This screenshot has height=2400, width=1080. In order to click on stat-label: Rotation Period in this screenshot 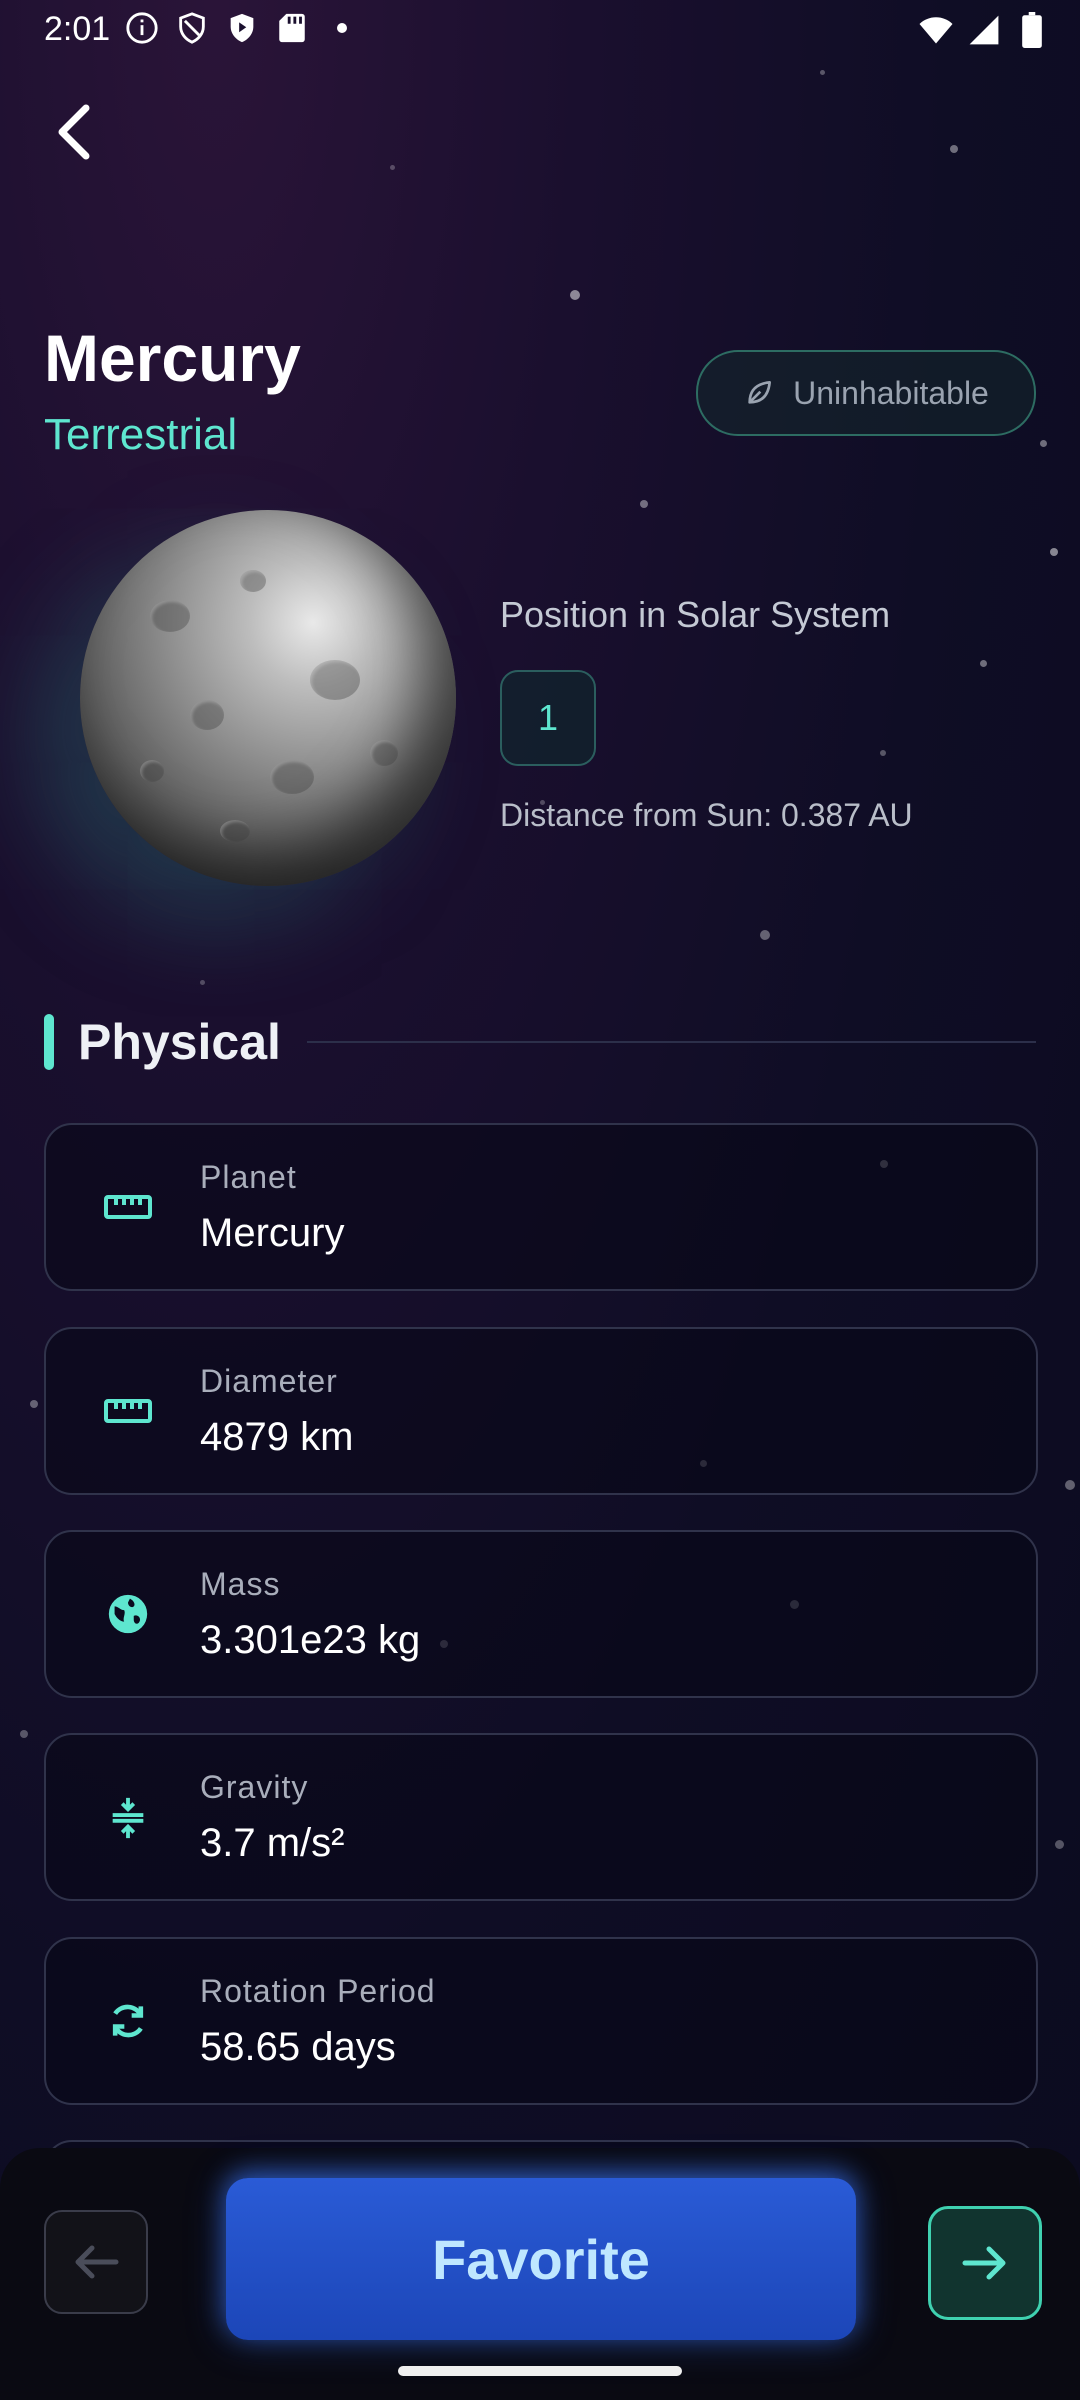, I will do `click(318, 1991)`.